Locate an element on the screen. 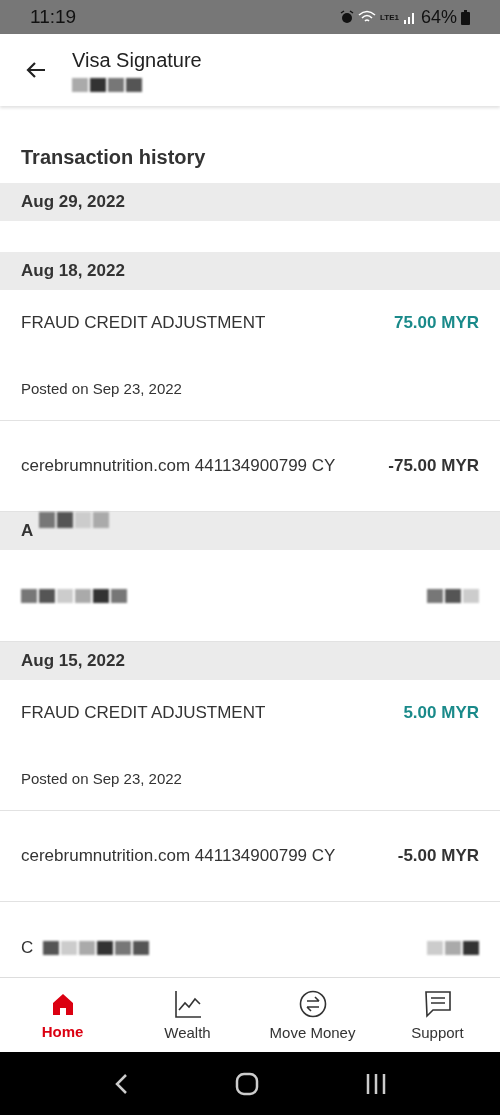  date-header: A is located at coordinates (250, 531).